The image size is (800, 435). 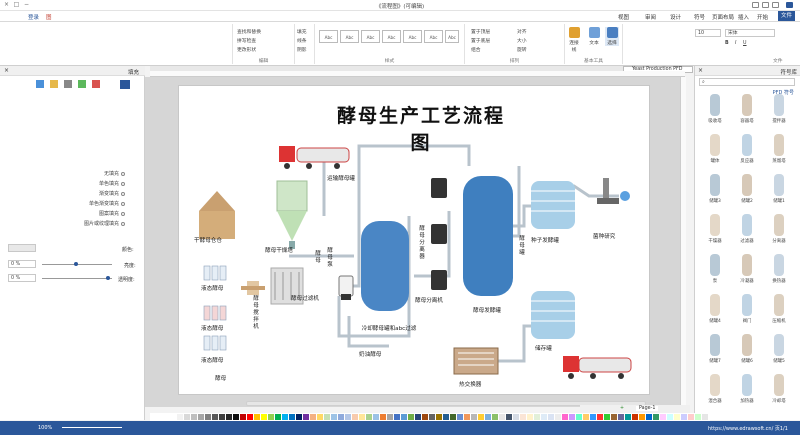 What do you see at coordinates (747, 111) in the screenshot?
I see `library-item: 容器塔` at bounding box center [747, 111].